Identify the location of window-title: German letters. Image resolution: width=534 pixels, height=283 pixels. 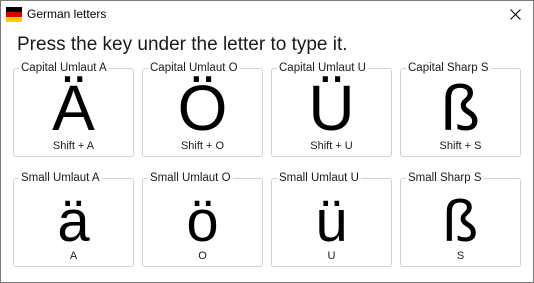
(67, 14).